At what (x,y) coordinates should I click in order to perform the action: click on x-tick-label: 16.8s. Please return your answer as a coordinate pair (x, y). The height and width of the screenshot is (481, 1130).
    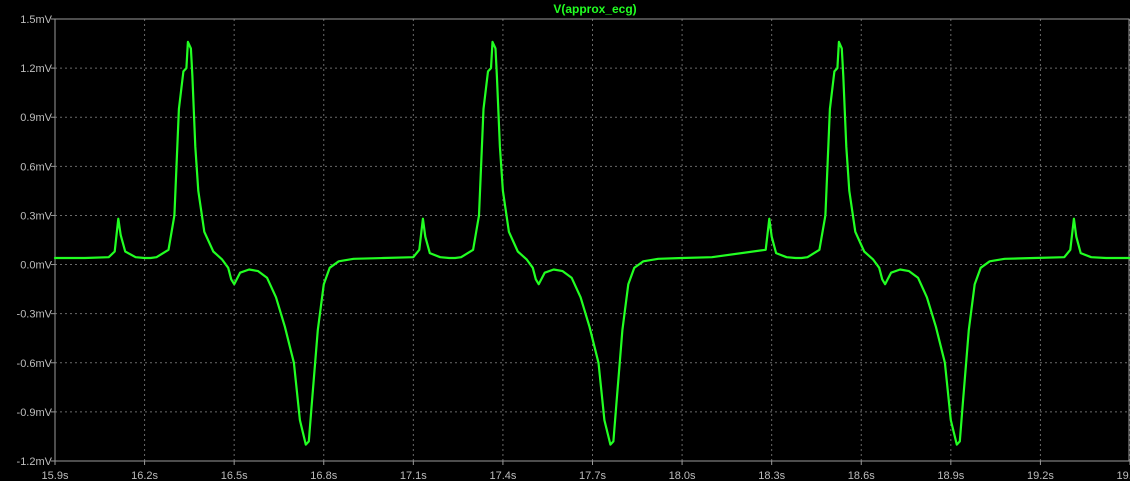
    Looking at the image, I should click on (323, 475).